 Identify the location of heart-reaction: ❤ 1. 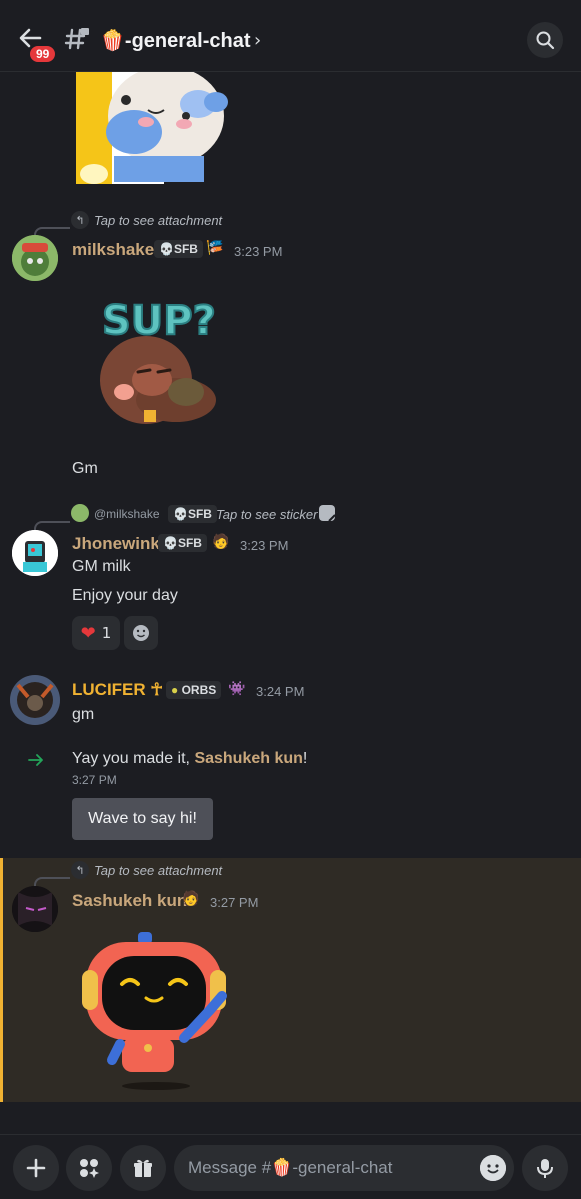
(96, 633).